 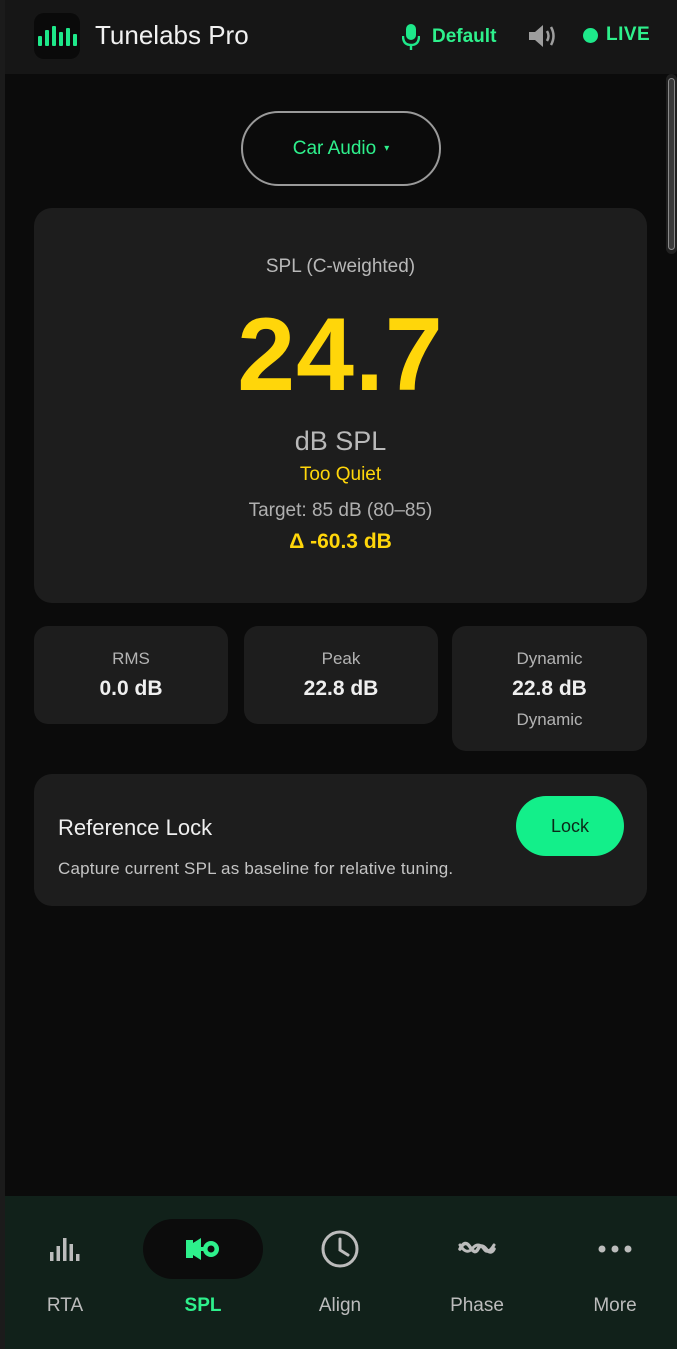 I want to click on nav-item-align: Align, so click(x=340, y=1272).